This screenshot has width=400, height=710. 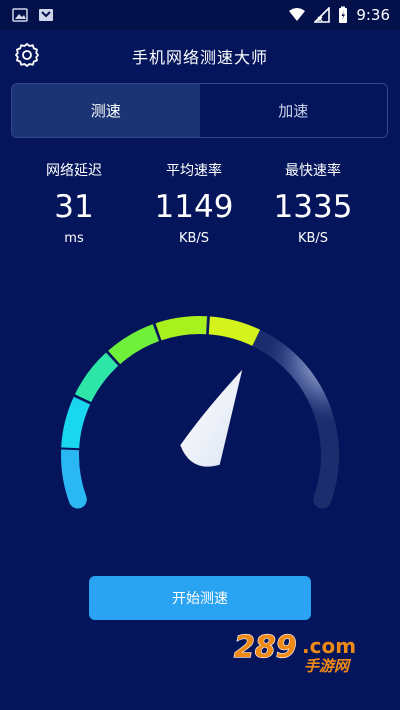 I want to click on fastest-speed-unit: KB/S, so click(x=313, y=238).